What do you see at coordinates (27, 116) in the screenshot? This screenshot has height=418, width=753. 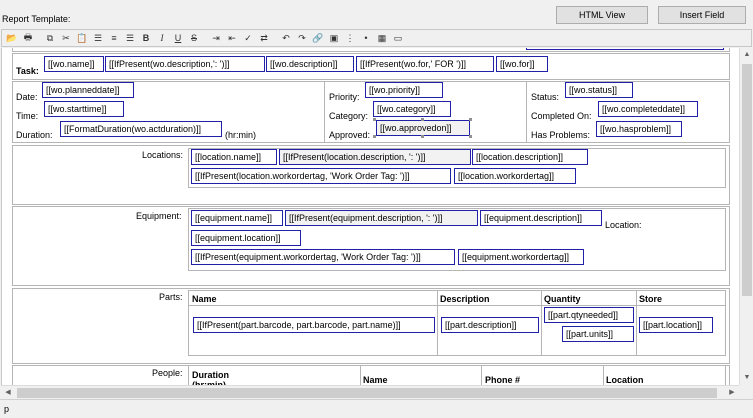 I see `time-label: Time:` at bounding box center [27, 116].